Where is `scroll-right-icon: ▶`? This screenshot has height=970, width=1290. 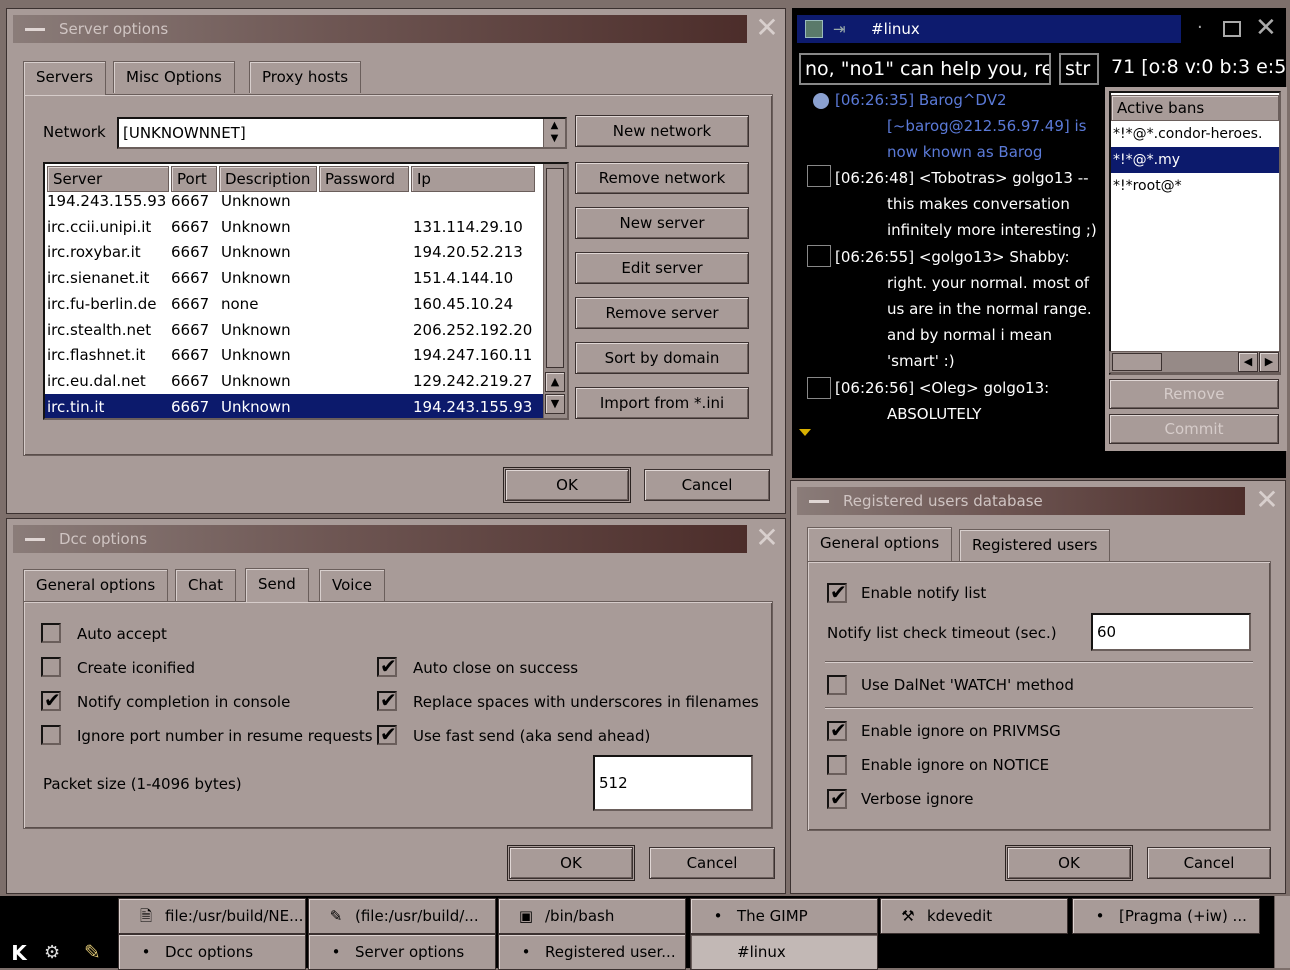 scroll-right-icon: ▶ is located at coordinates (1269, 362).